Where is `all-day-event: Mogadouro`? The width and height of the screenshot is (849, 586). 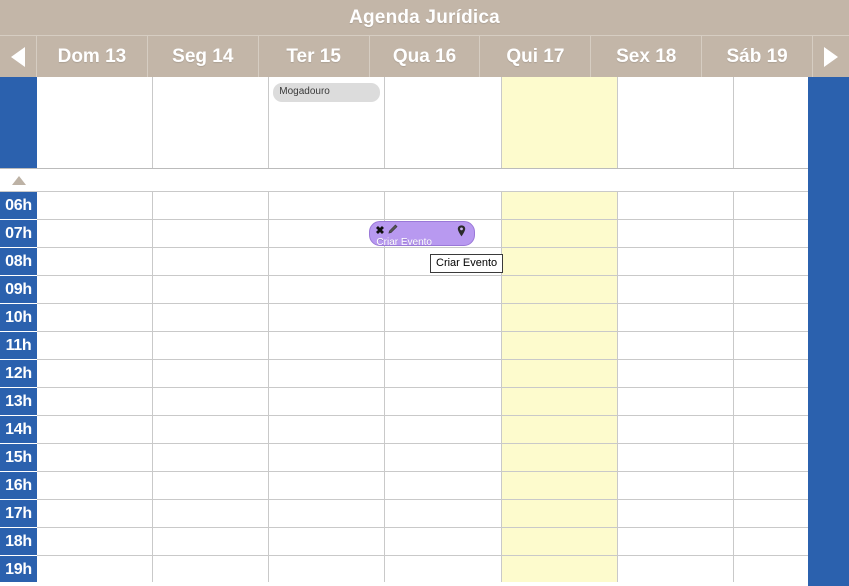
all-day-event: Mogadouro is located at coordinates (327, 92).